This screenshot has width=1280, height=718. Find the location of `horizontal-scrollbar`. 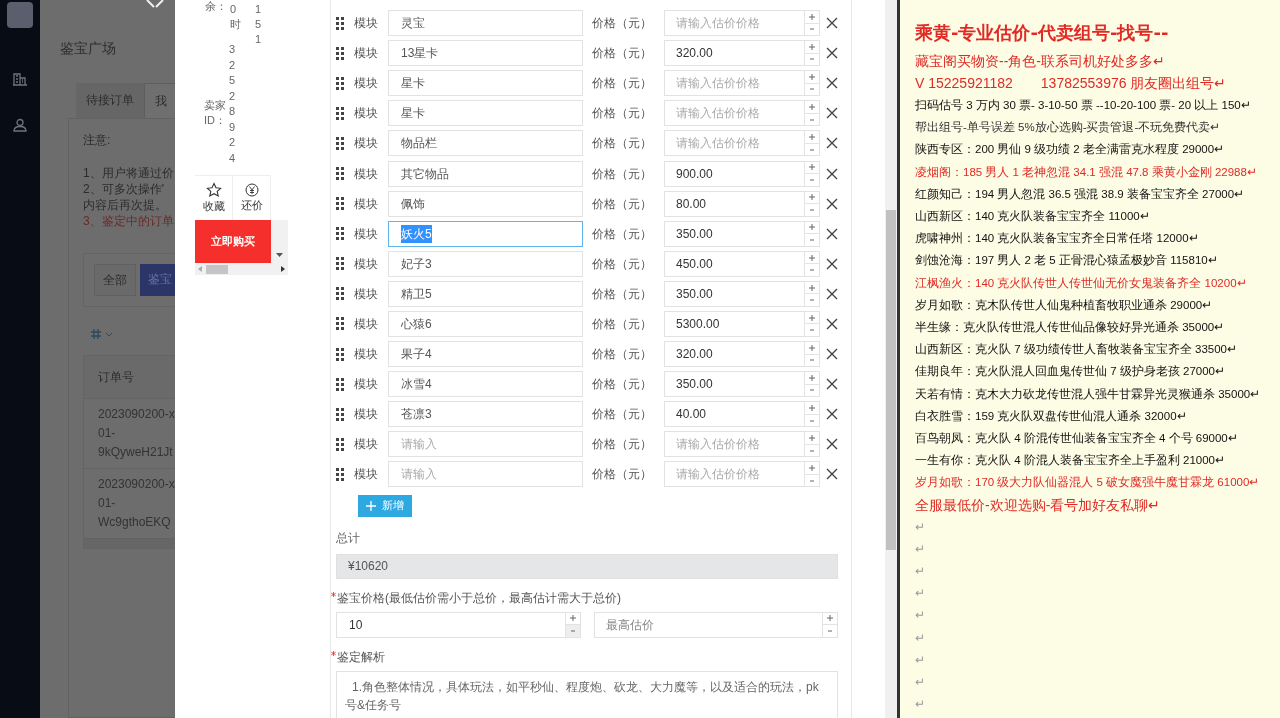

horizontal-scrollbar is located at coordinates (241, 269).